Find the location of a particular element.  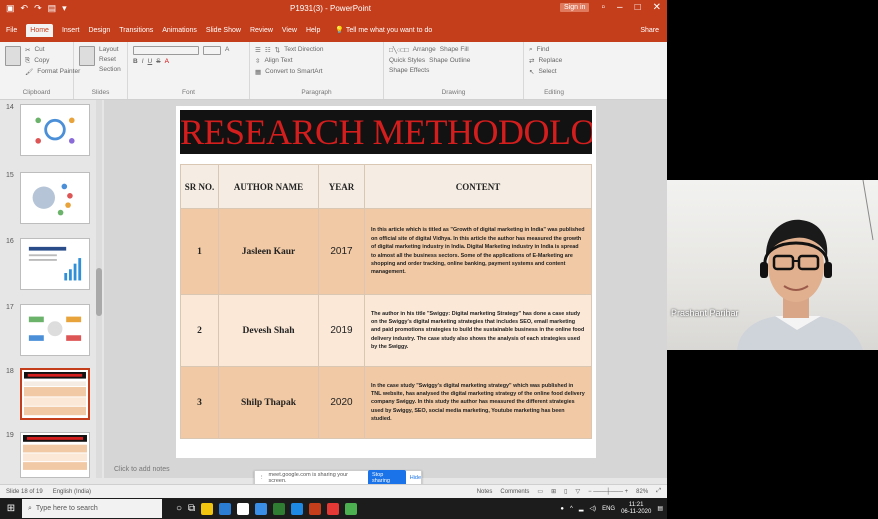

bold-icon: B is located at coordinates (135, 61).